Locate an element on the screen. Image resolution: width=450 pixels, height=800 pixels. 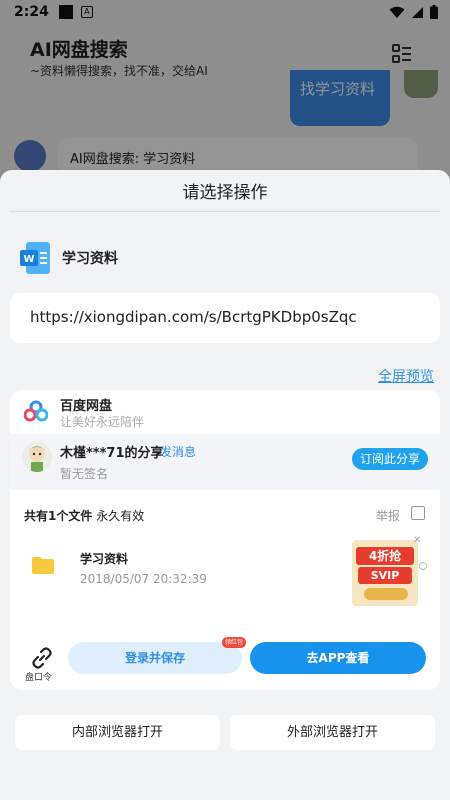
divider is located at coordinates (225, 211).